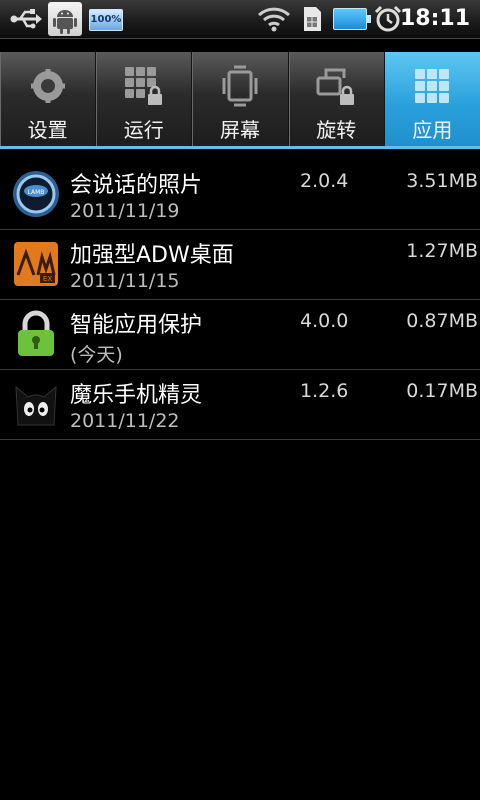 Image resolution: width=480 pixels, height=800 pixels. Describe the element at coordinates (36, 264) in the screenshot. I see `adw-launcher-icon: EX` at that location.